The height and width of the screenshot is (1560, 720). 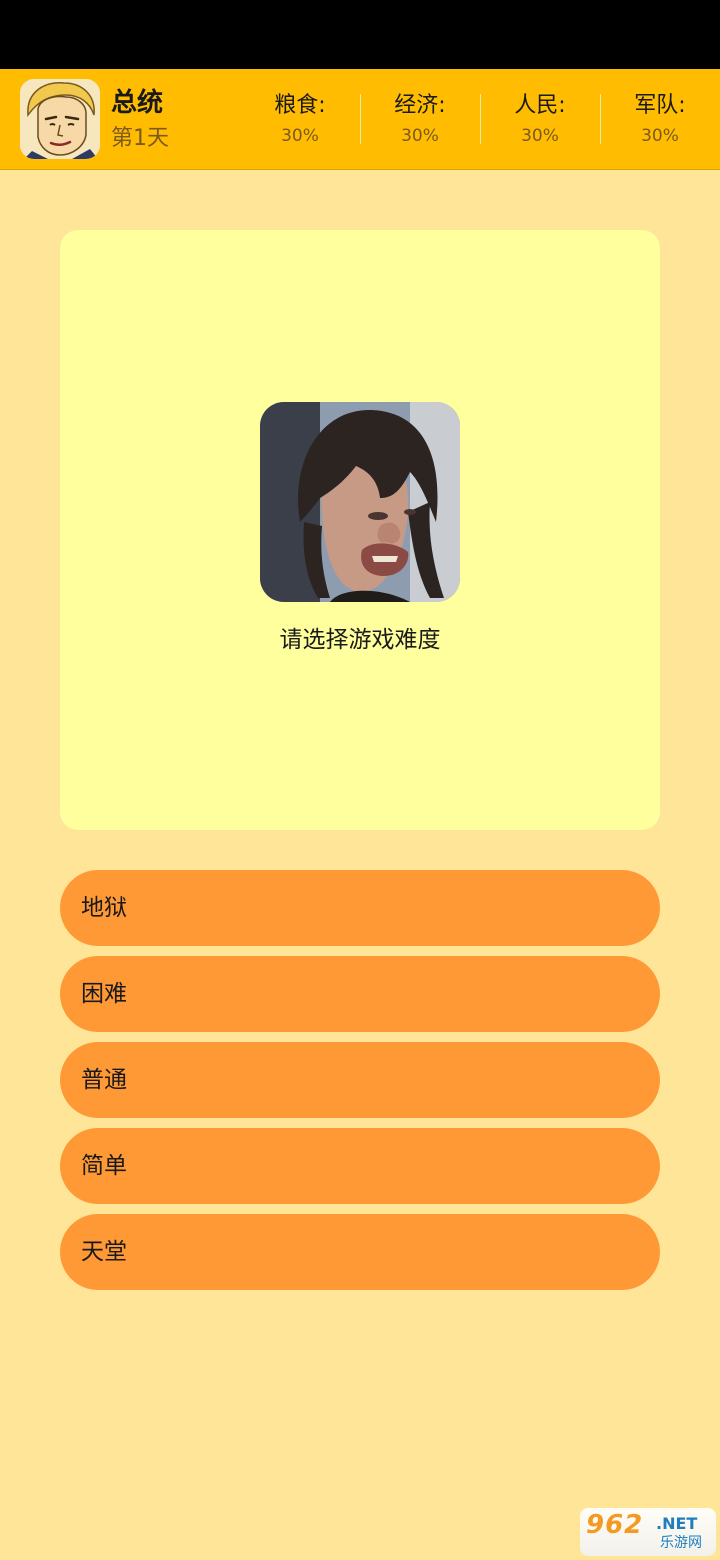 I want to click on watermark-subtitle: 乐游网, so click(x=681, y=1543).